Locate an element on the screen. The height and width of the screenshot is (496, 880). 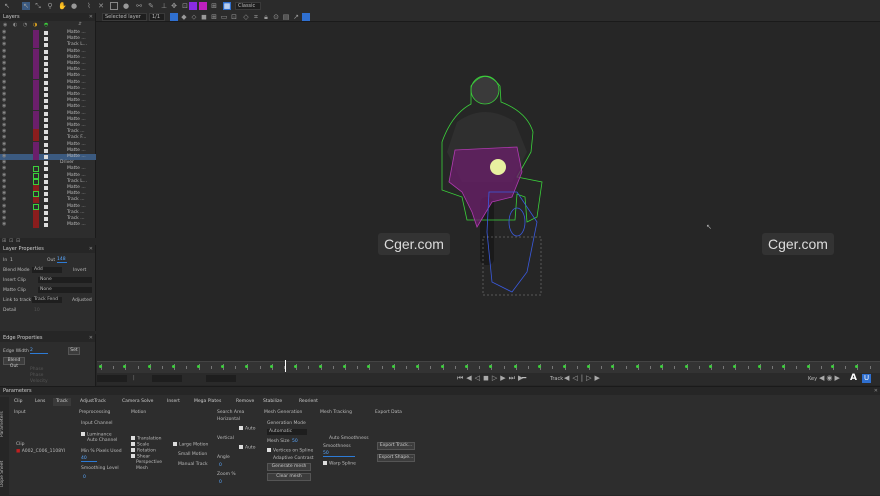
luminance-radio: Luminance is located at coordinates (96, 435).